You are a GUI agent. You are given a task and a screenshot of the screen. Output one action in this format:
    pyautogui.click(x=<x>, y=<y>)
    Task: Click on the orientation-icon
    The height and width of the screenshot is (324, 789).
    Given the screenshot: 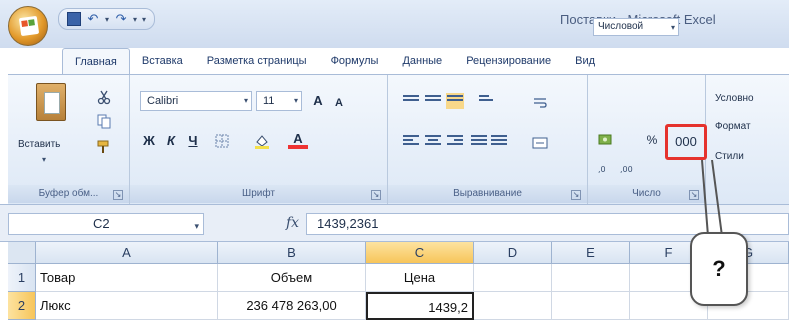 What is the action you would take?
    pyautogui.click(x=487, y=101)
    